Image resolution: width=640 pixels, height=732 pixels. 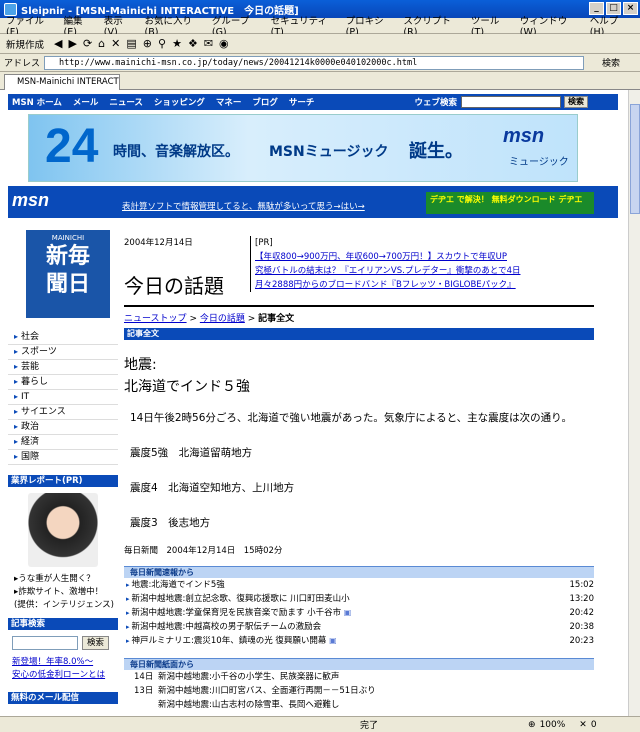 I want to click on article-search-button: 検索, so click(x=96, y=643).